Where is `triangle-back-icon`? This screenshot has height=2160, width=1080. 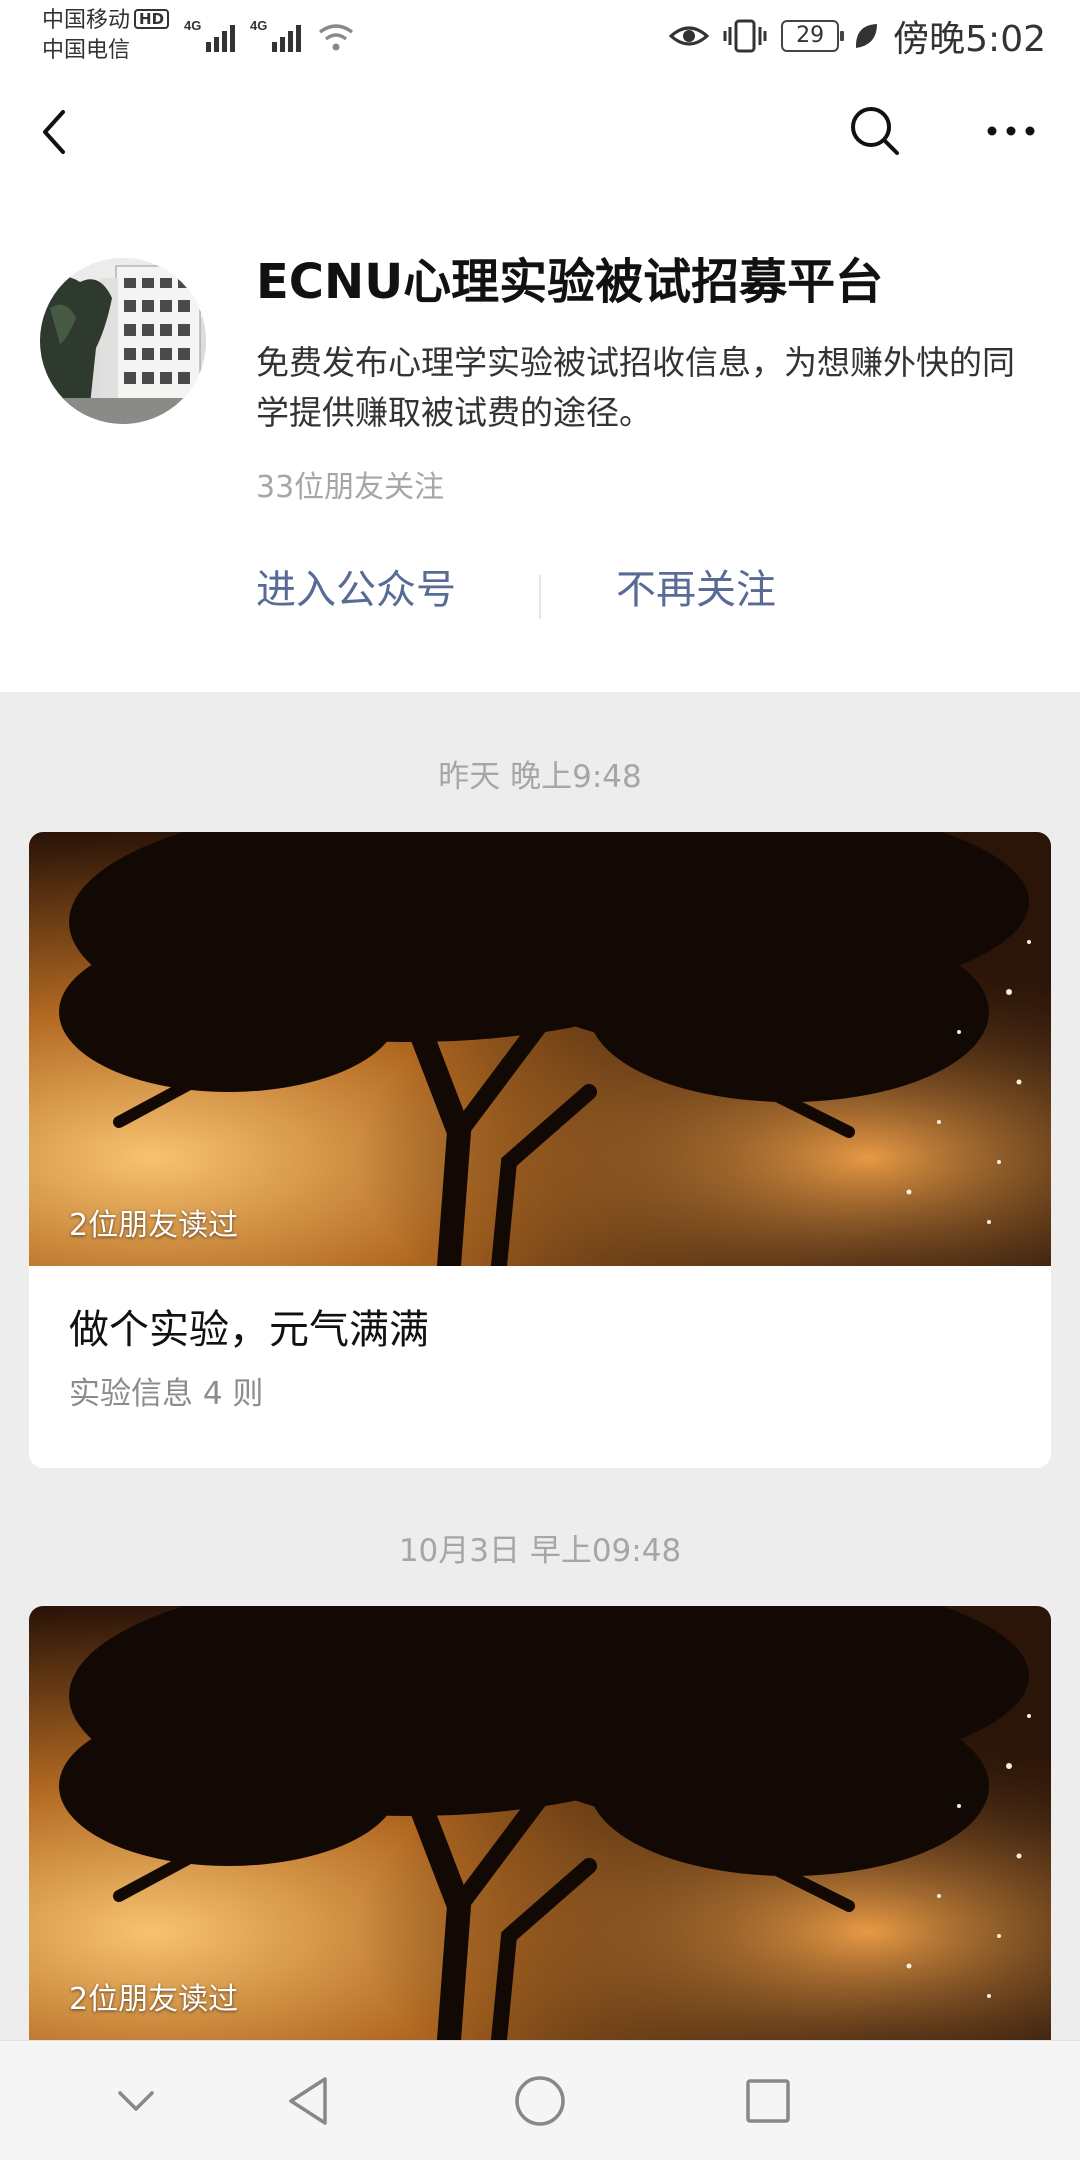
triangle-back-icon is located at coordinates (308, 2101).